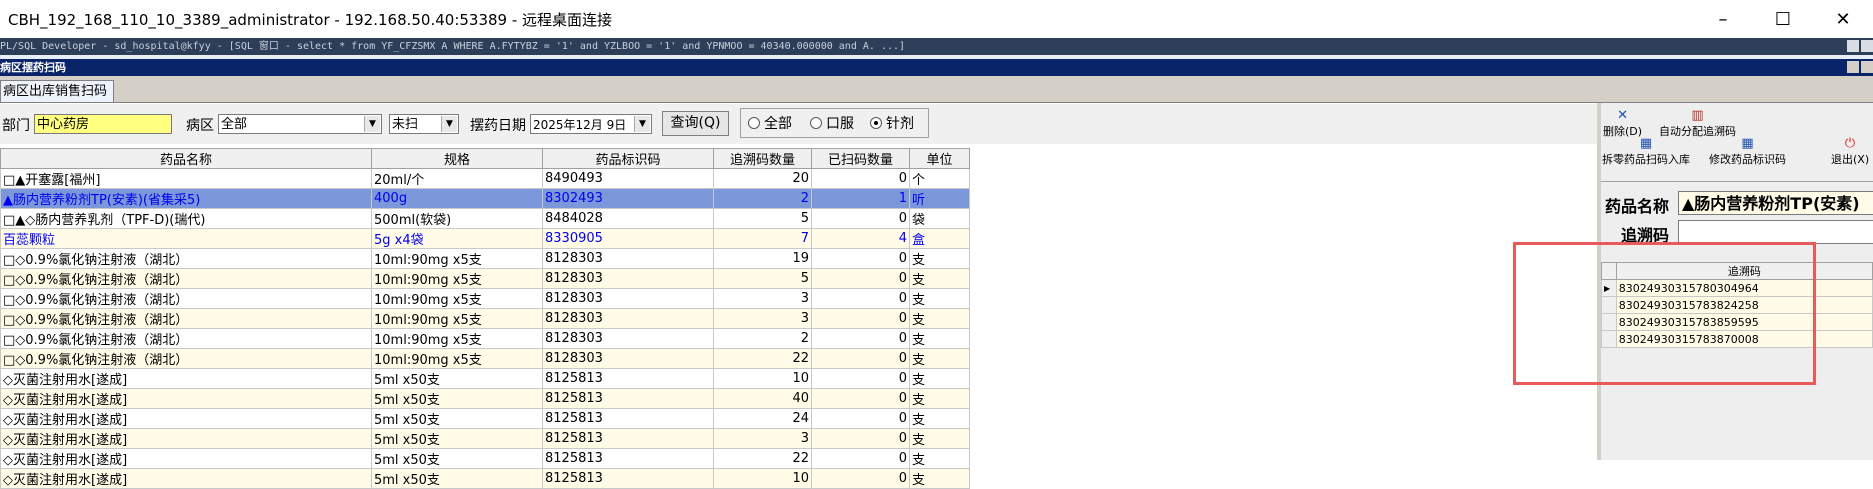  Describe the element at coordinates (485, 438) in the screenshot. I see `table-row: ◇灭菌注射用水[遂成] 5ml x50支 8125813 3 0 支` at that location.